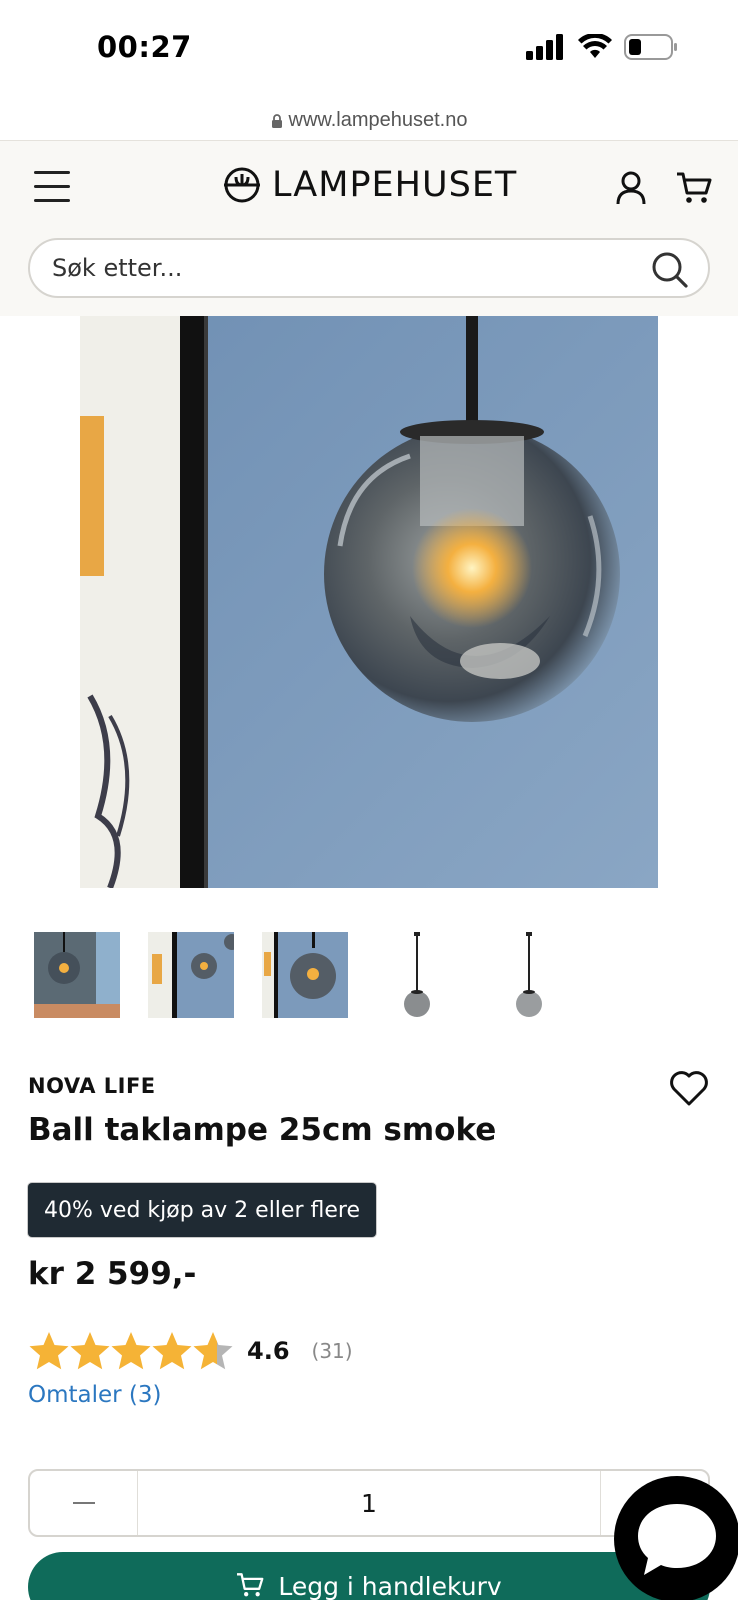  What do you see at coordinates (52, 187) in the screenshot?
I see `menu-icon` at bounding box center [52, 187].